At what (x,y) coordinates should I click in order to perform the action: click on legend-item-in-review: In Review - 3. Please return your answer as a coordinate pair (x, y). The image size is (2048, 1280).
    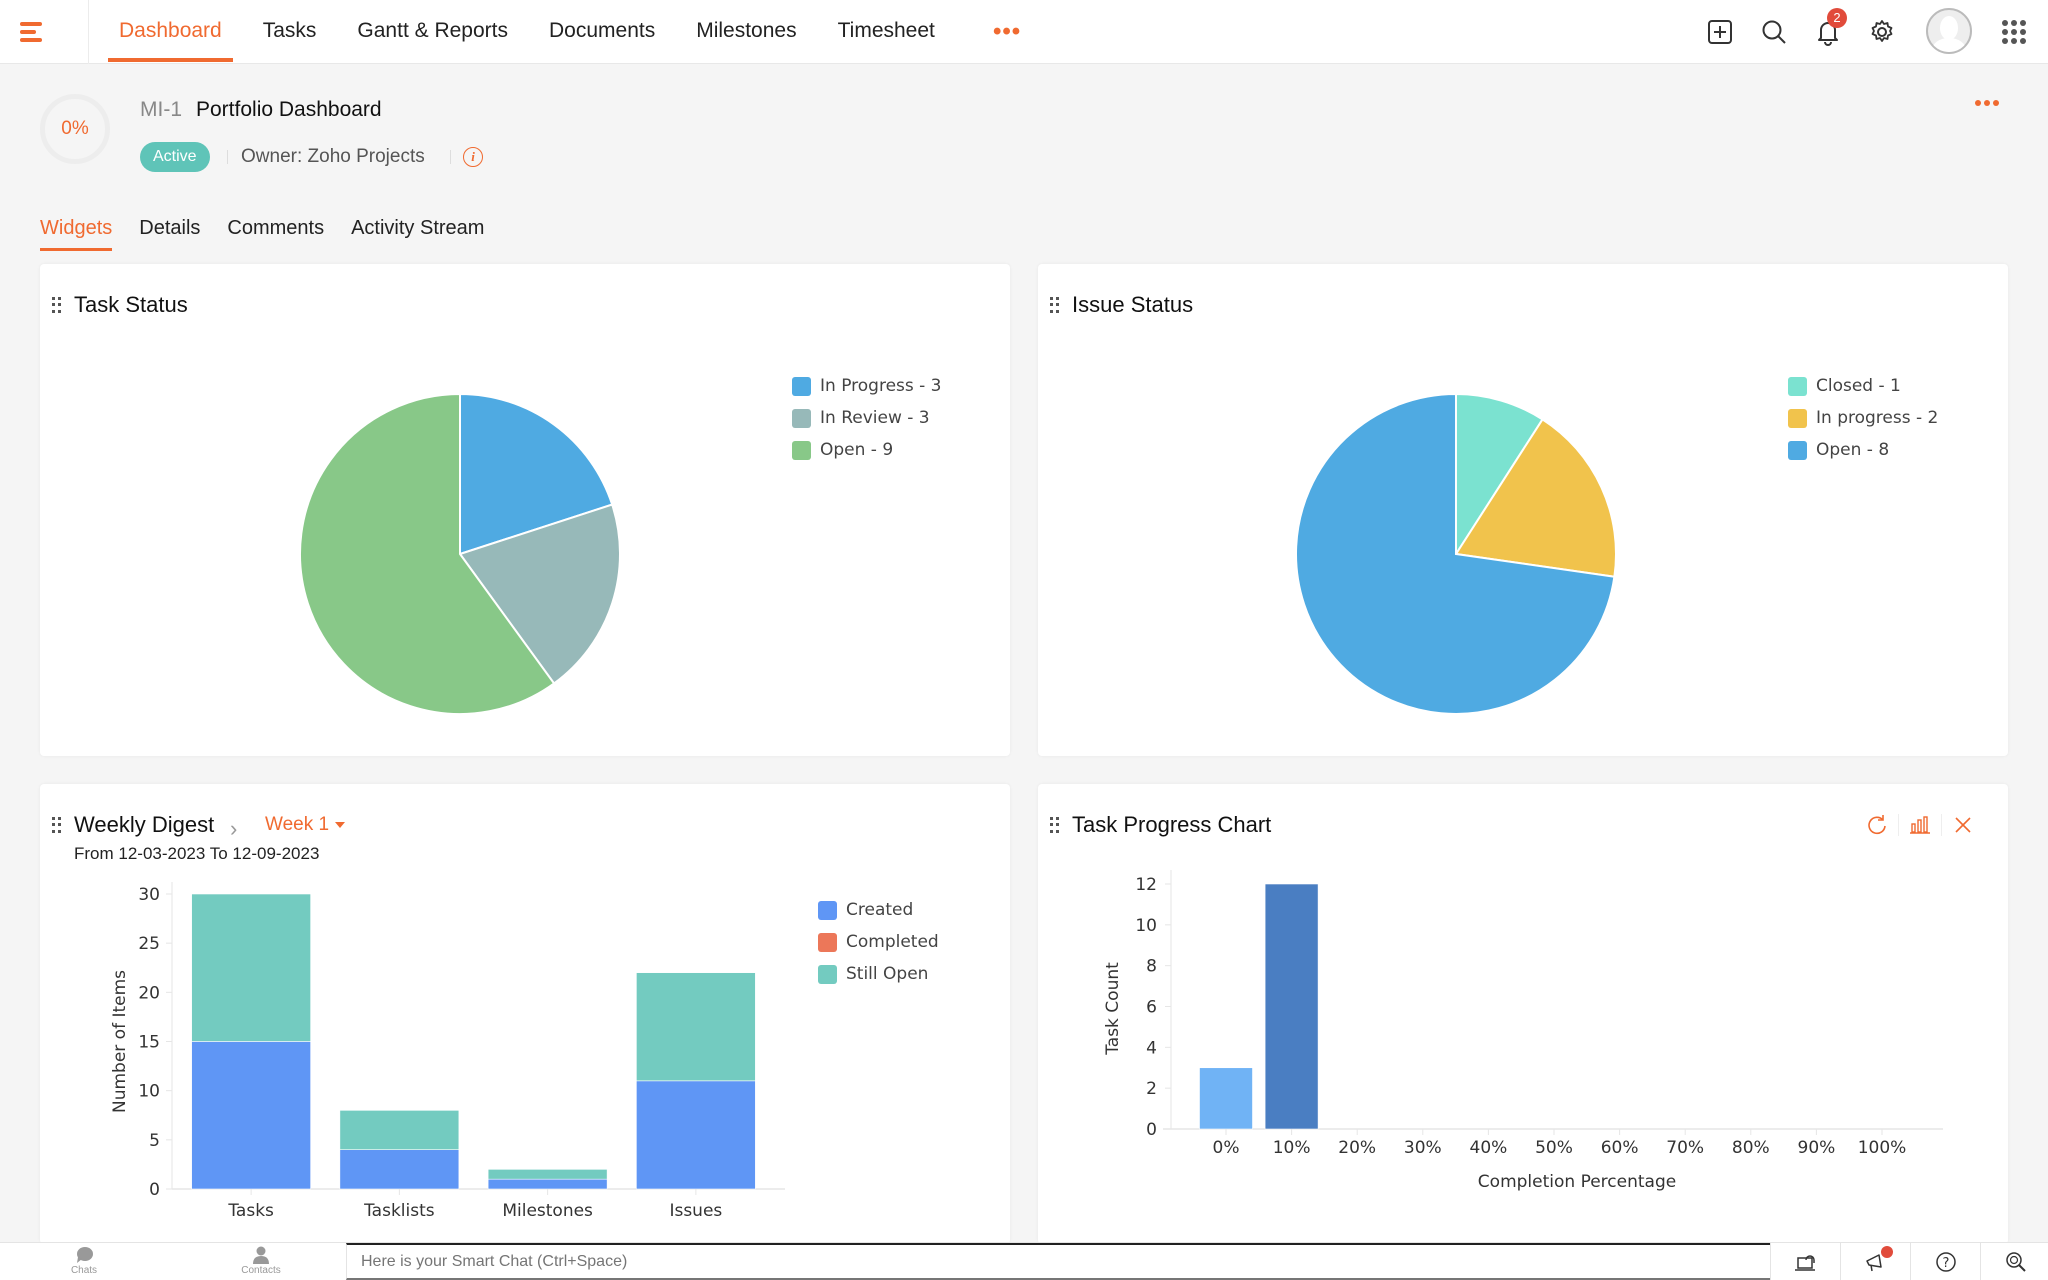
    Looking at the image, I should click on (867, 418).